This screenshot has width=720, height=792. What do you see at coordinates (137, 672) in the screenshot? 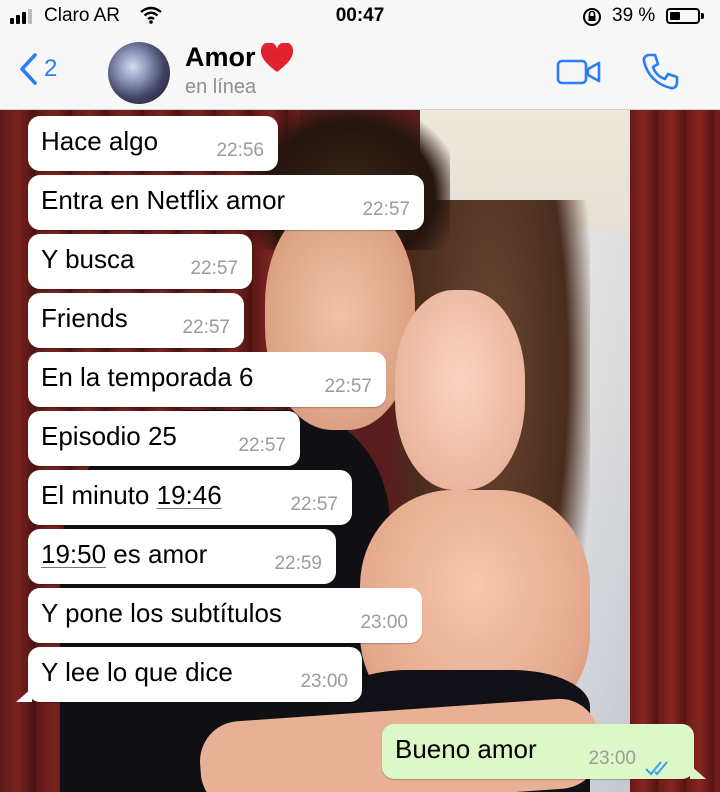
I see `message-text: Y lee lo que dice` at bounding box center [137, 672].